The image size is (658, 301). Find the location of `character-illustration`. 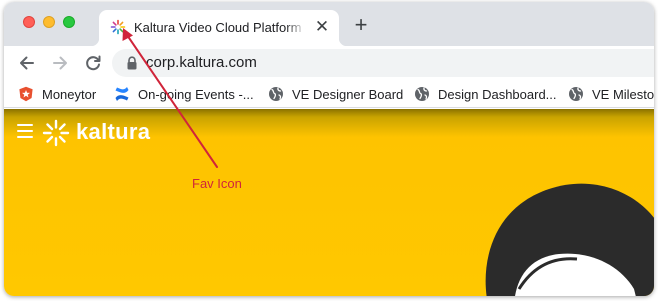

character-illustration is located at coordinates (569, 239).